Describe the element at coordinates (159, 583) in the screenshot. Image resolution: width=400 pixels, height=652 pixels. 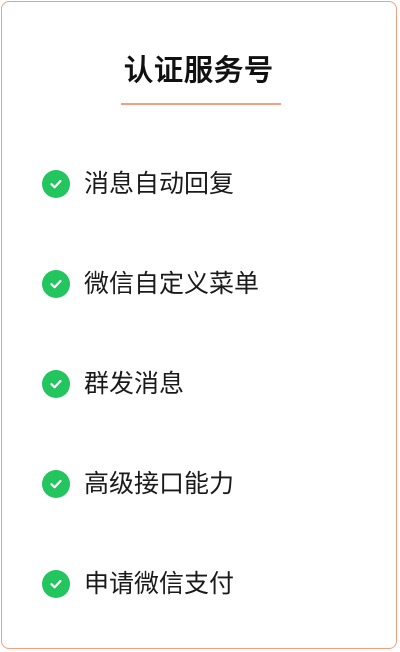
I see `feature-label: 申请微信支付` at that location.